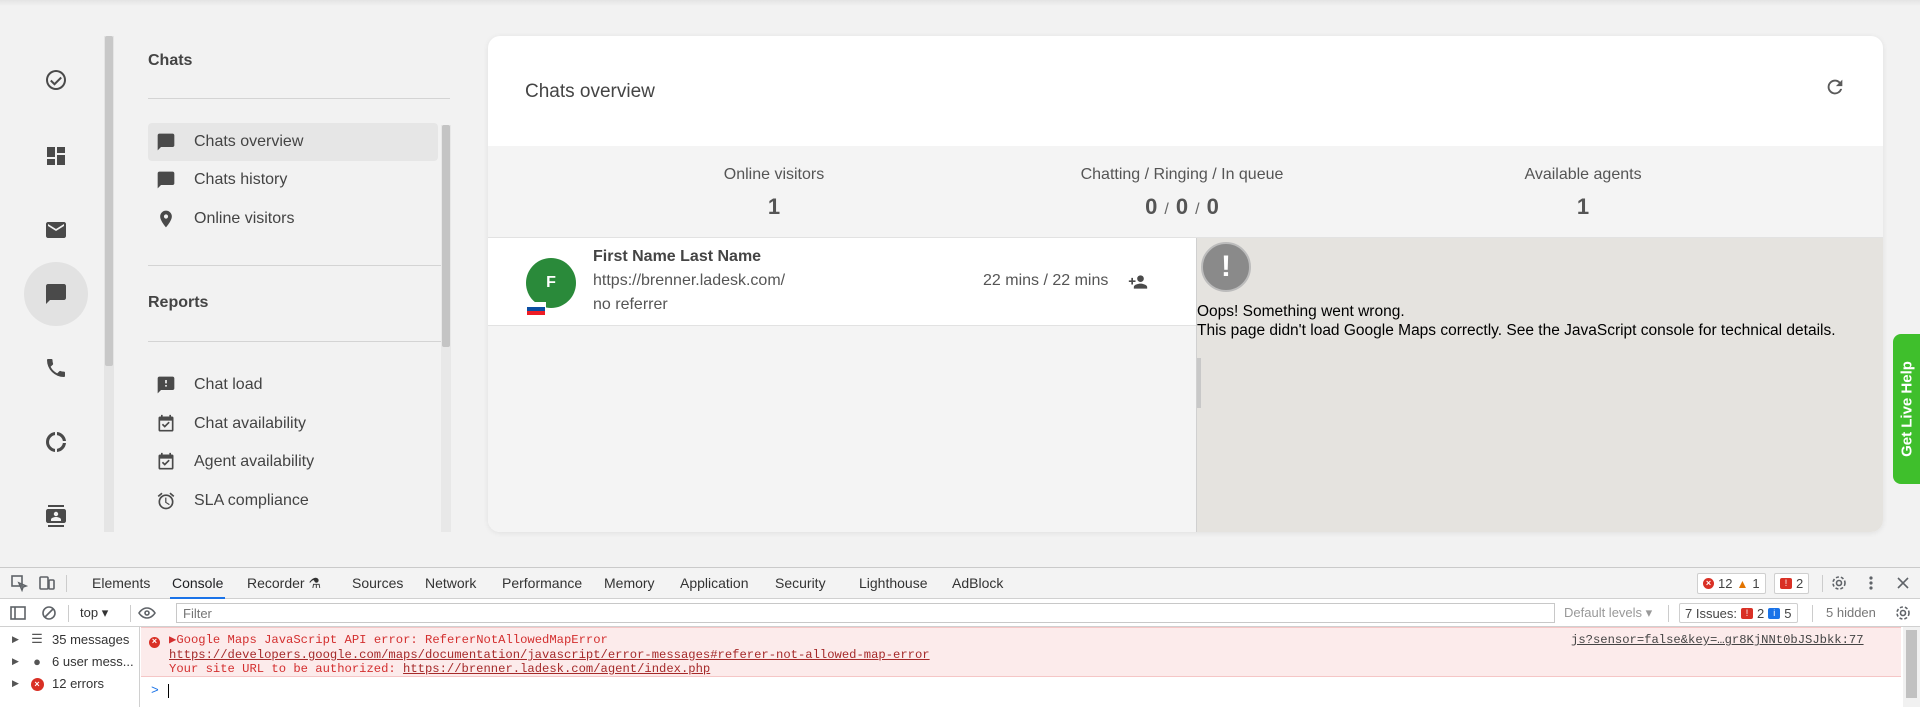  What do you see at coordinates (800, 583) in the screenshot?
I see `tab-security: Security` at bounding box center [800, 583].